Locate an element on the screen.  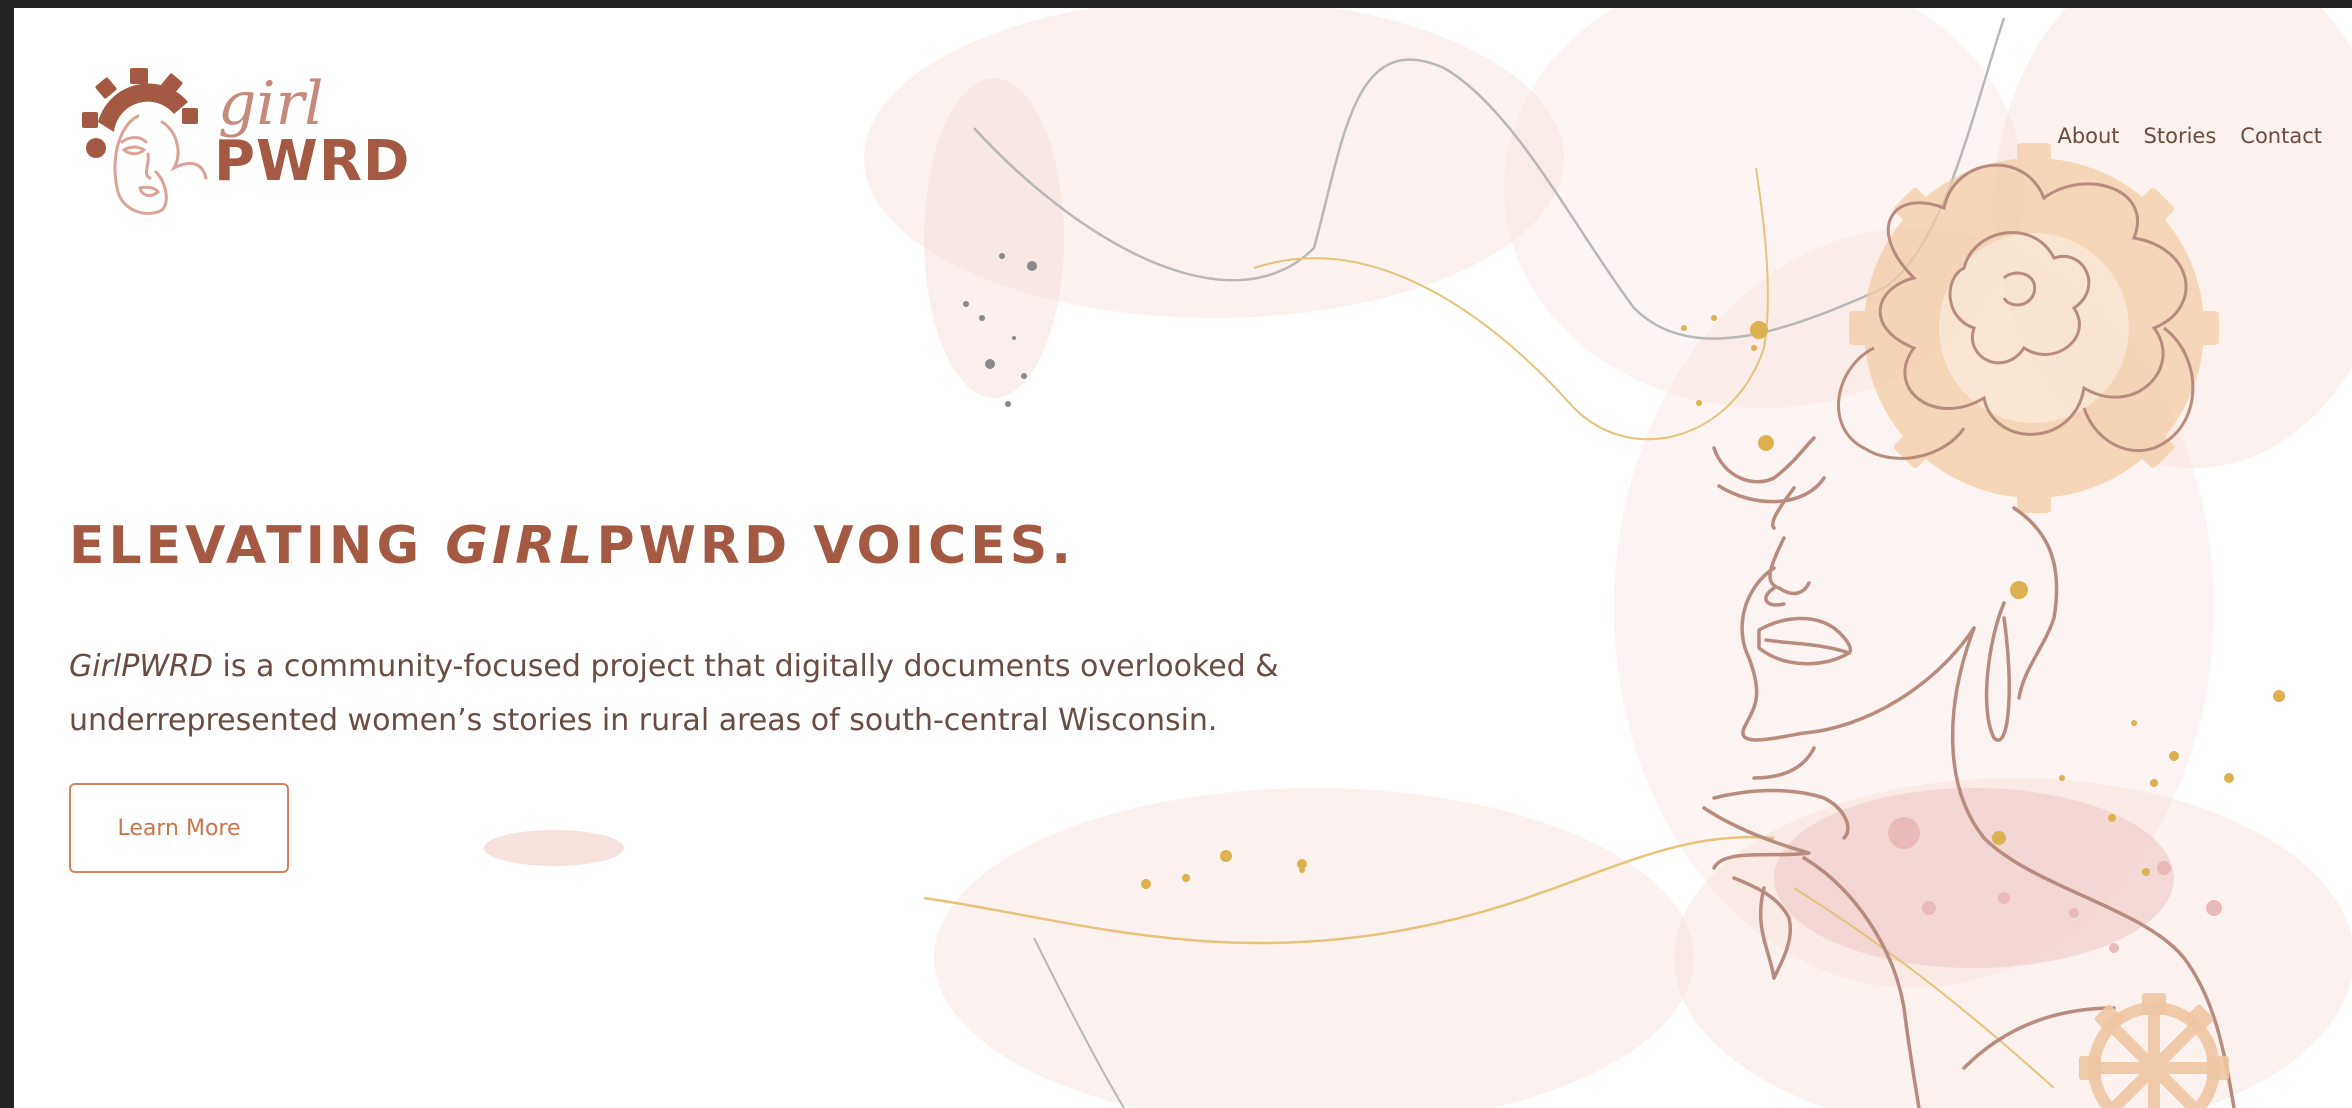
main-nav: About Stories Contact is located at coordinates (2189, 136).